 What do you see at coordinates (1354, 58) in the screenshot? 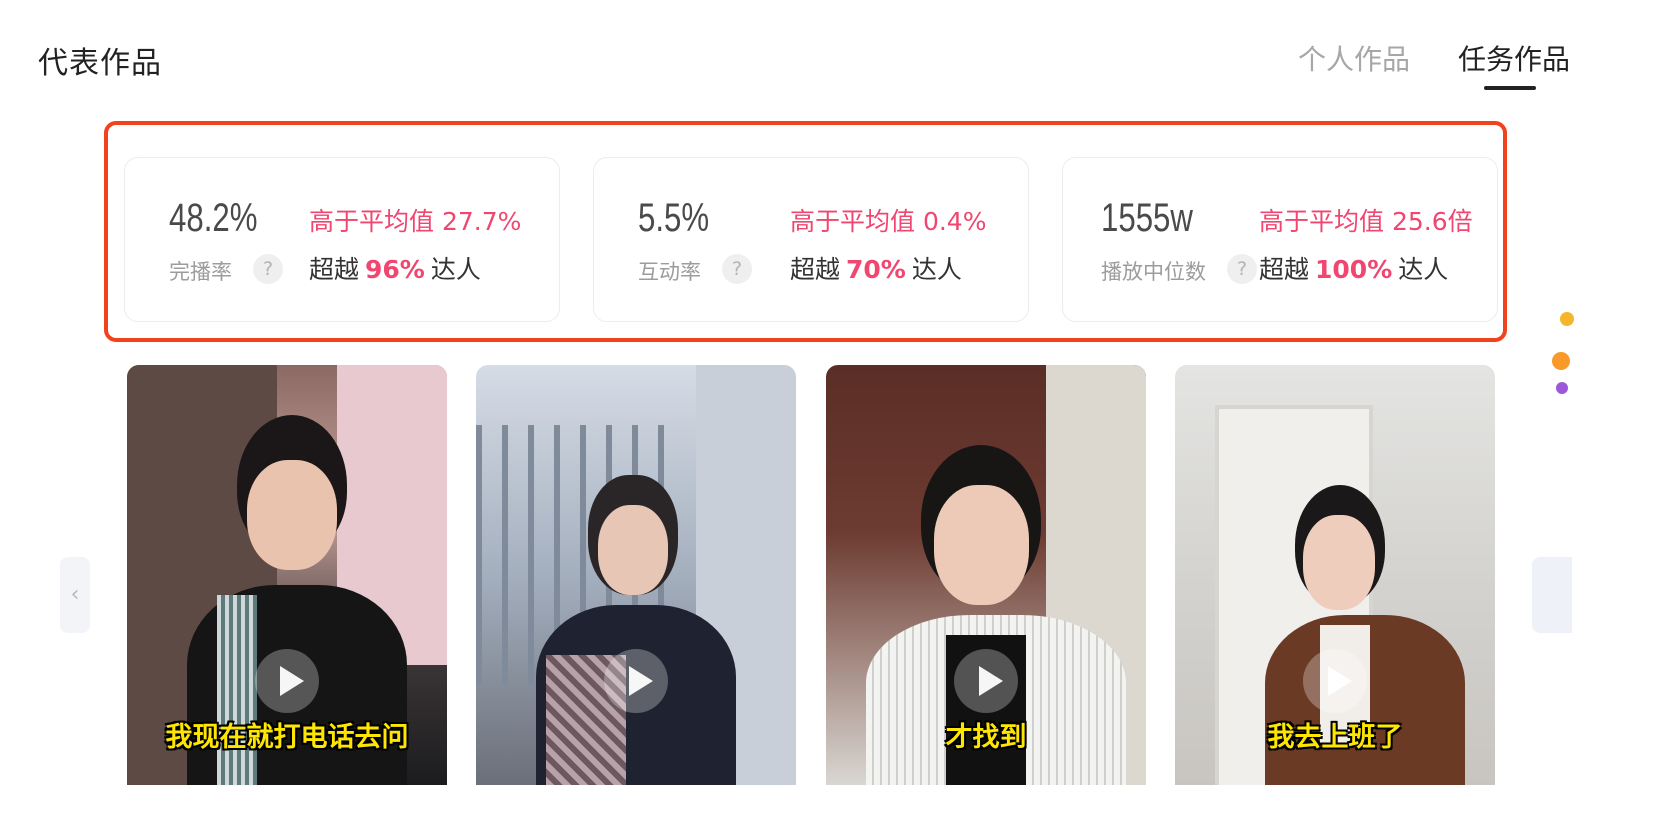
I see `tab-personal-works: 个人作品` at bounding box center [1354, 58].